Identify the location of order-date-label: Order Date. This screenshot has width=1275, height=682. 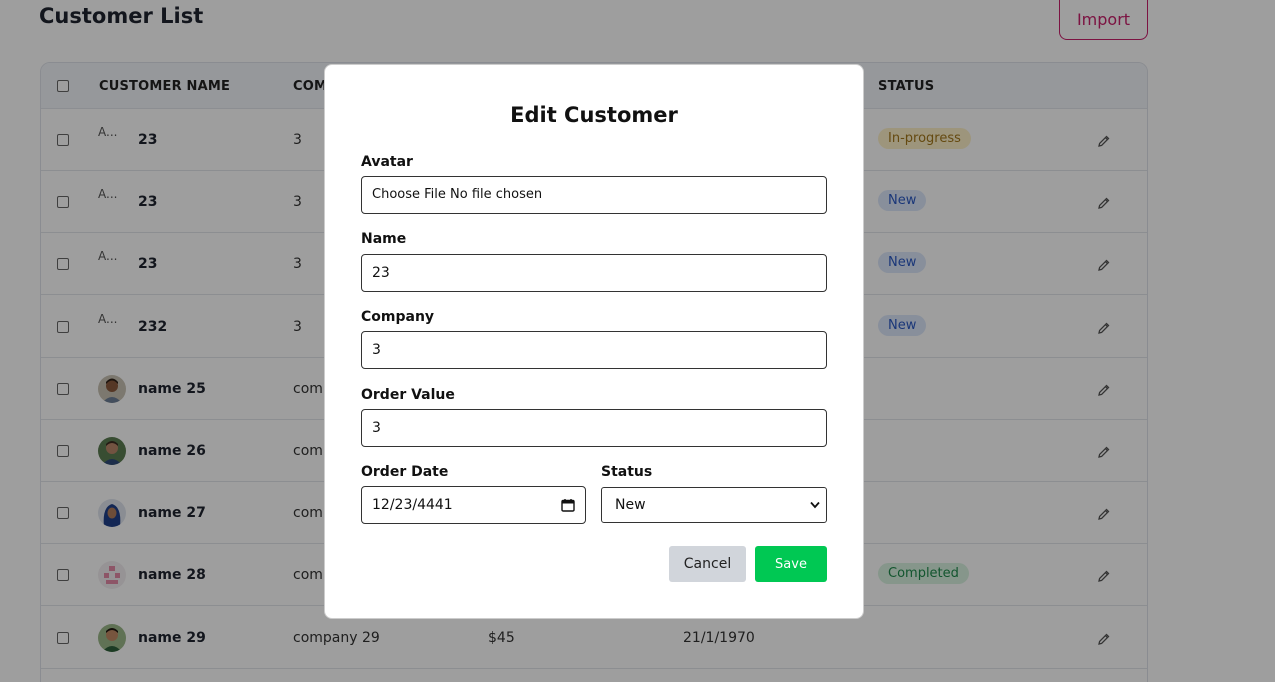
(405, 472).